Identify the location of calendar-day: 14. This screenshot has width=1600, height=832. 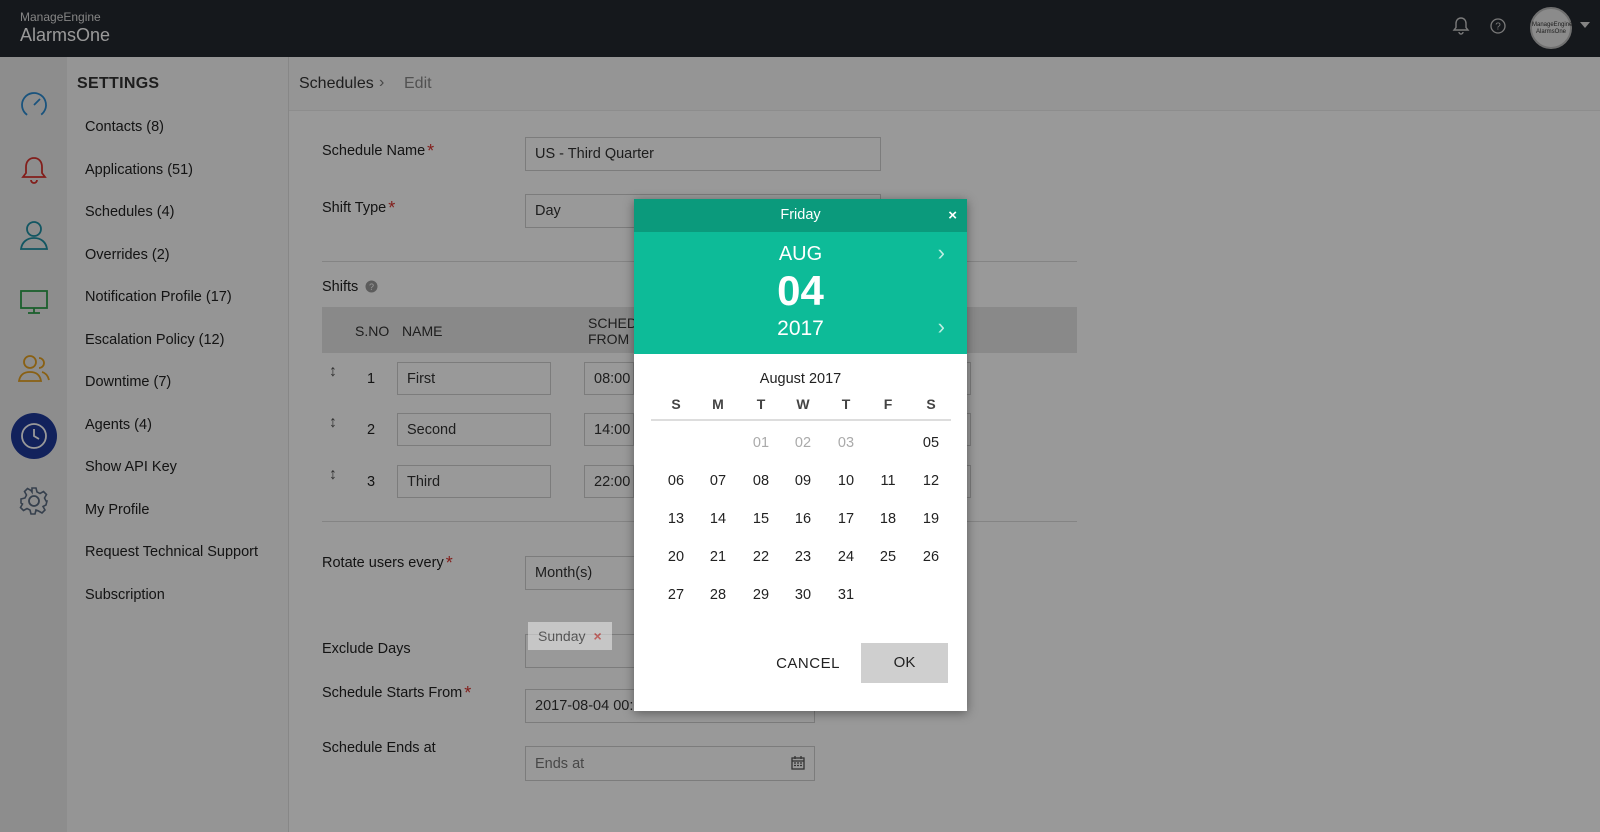
(718, 519).